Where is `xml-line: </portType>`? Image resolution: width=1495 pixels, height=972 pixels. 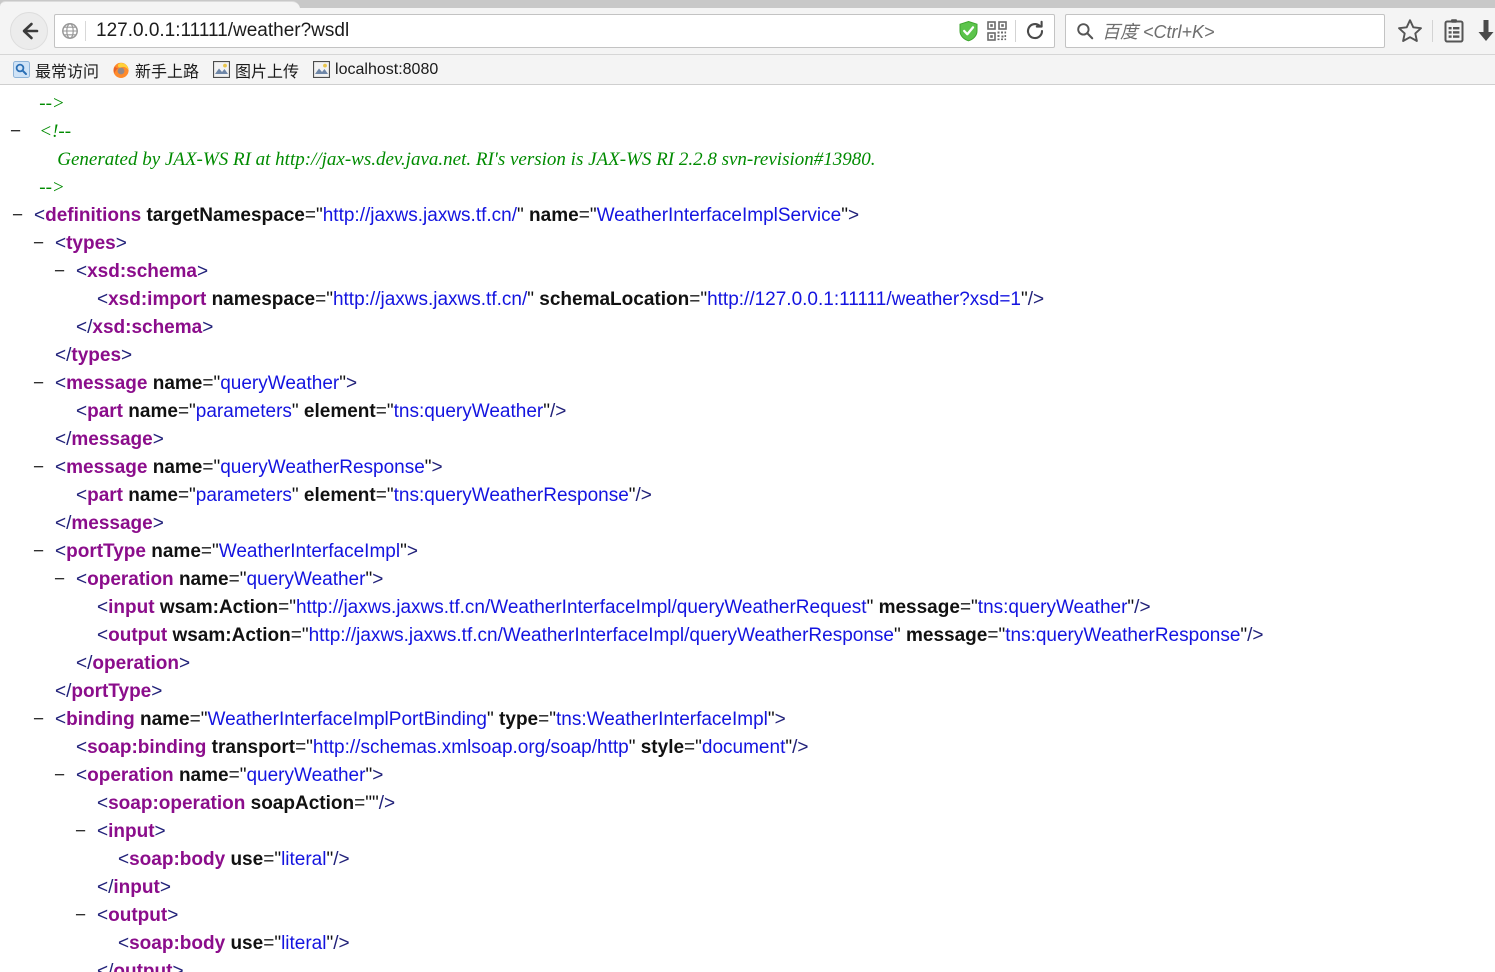
xml-line: </portType> is located at coordinates (747, 692).